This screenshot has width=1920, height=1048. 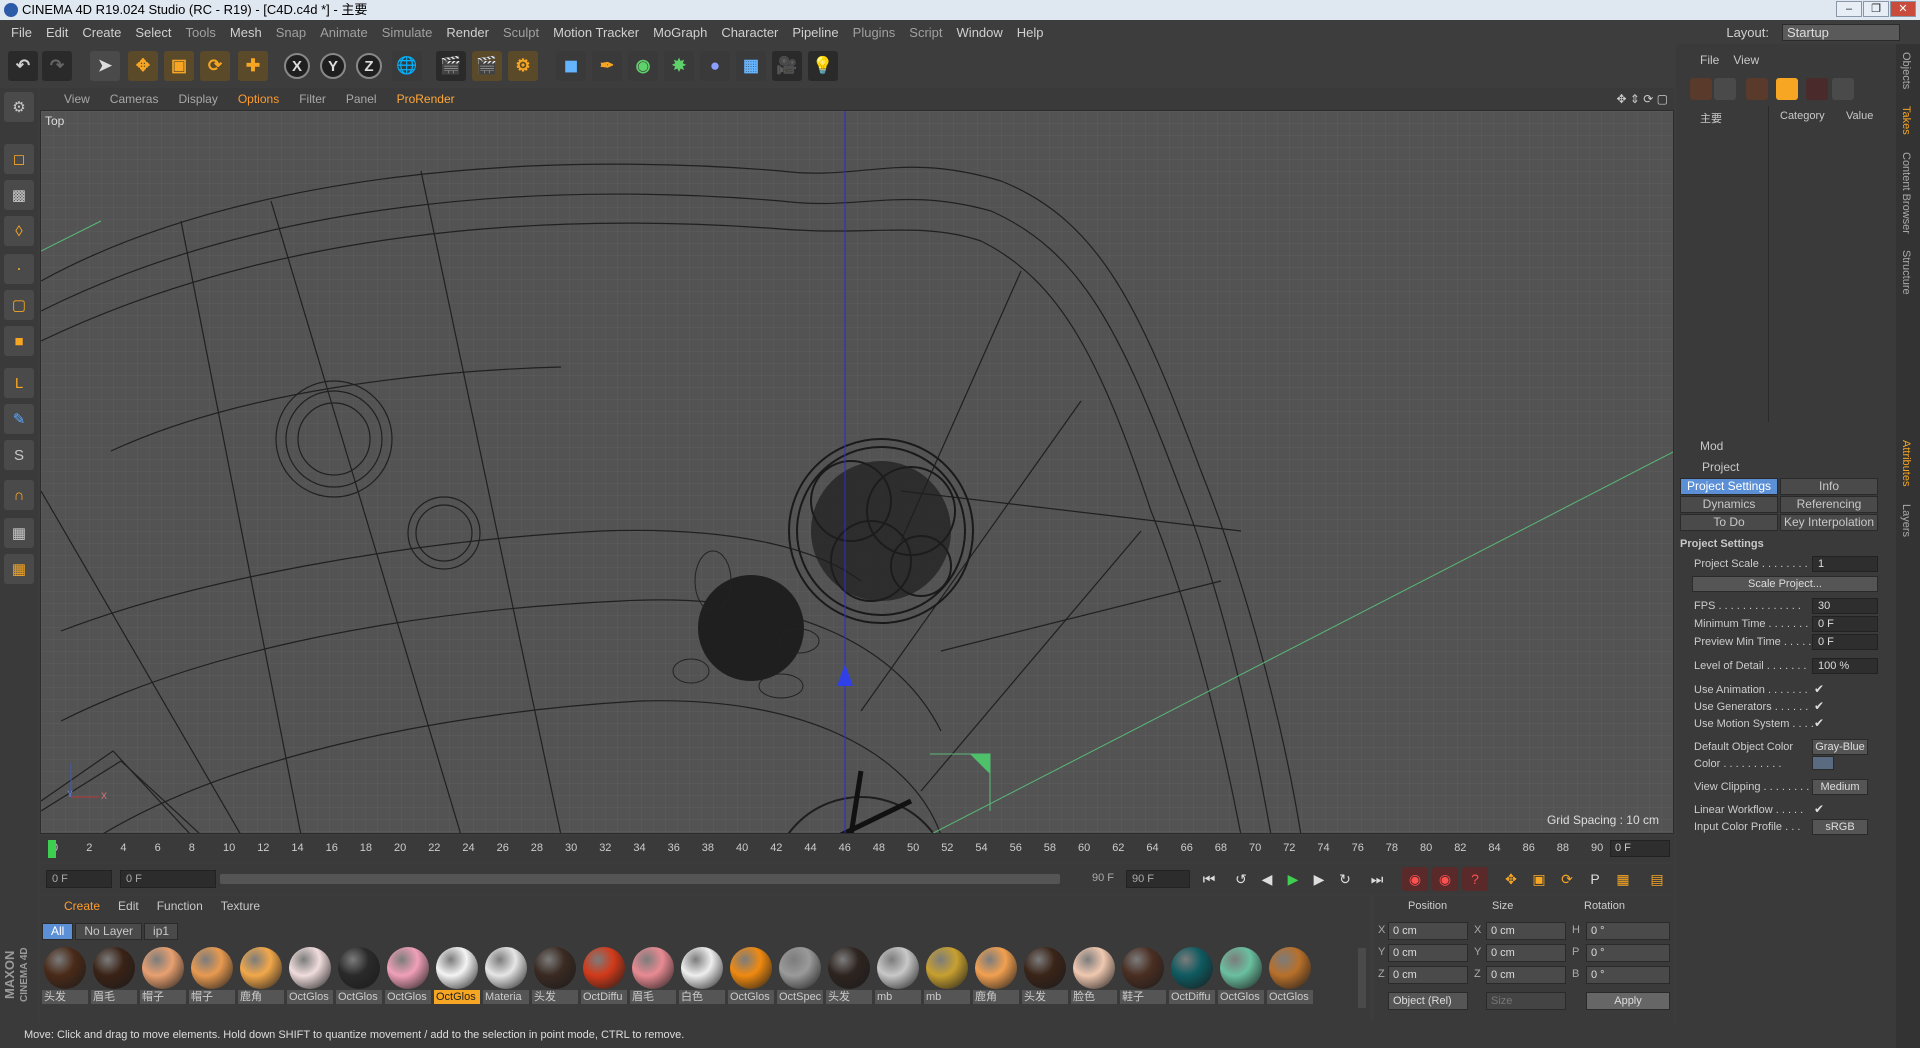 What do you see at coordinates (101, 32) in the screenshot?
I see `menu-create: Create` at bounding box center [101, 32].